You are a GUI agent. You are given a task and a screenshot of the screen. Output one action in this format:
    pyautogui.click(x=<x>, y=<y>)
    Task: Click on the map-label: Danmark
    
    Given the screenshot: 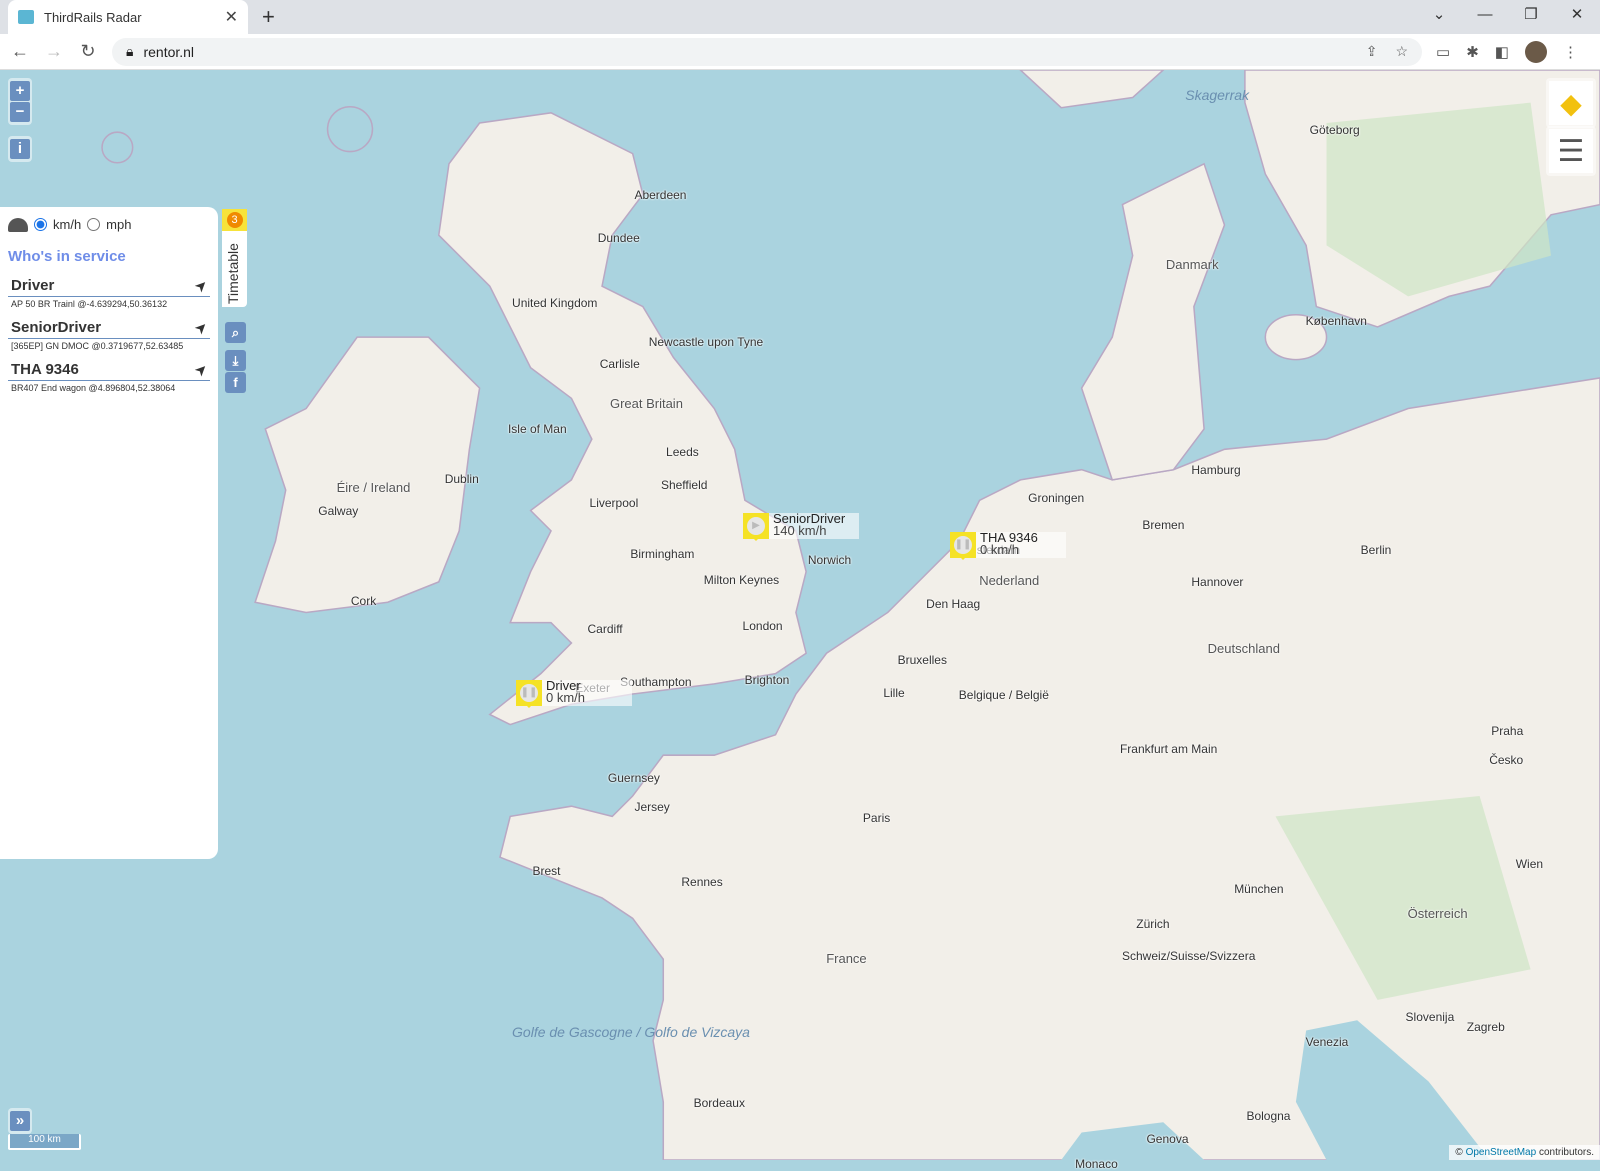 What is the action you would take?
    pyautogui.click(x=1192, y=265)
    